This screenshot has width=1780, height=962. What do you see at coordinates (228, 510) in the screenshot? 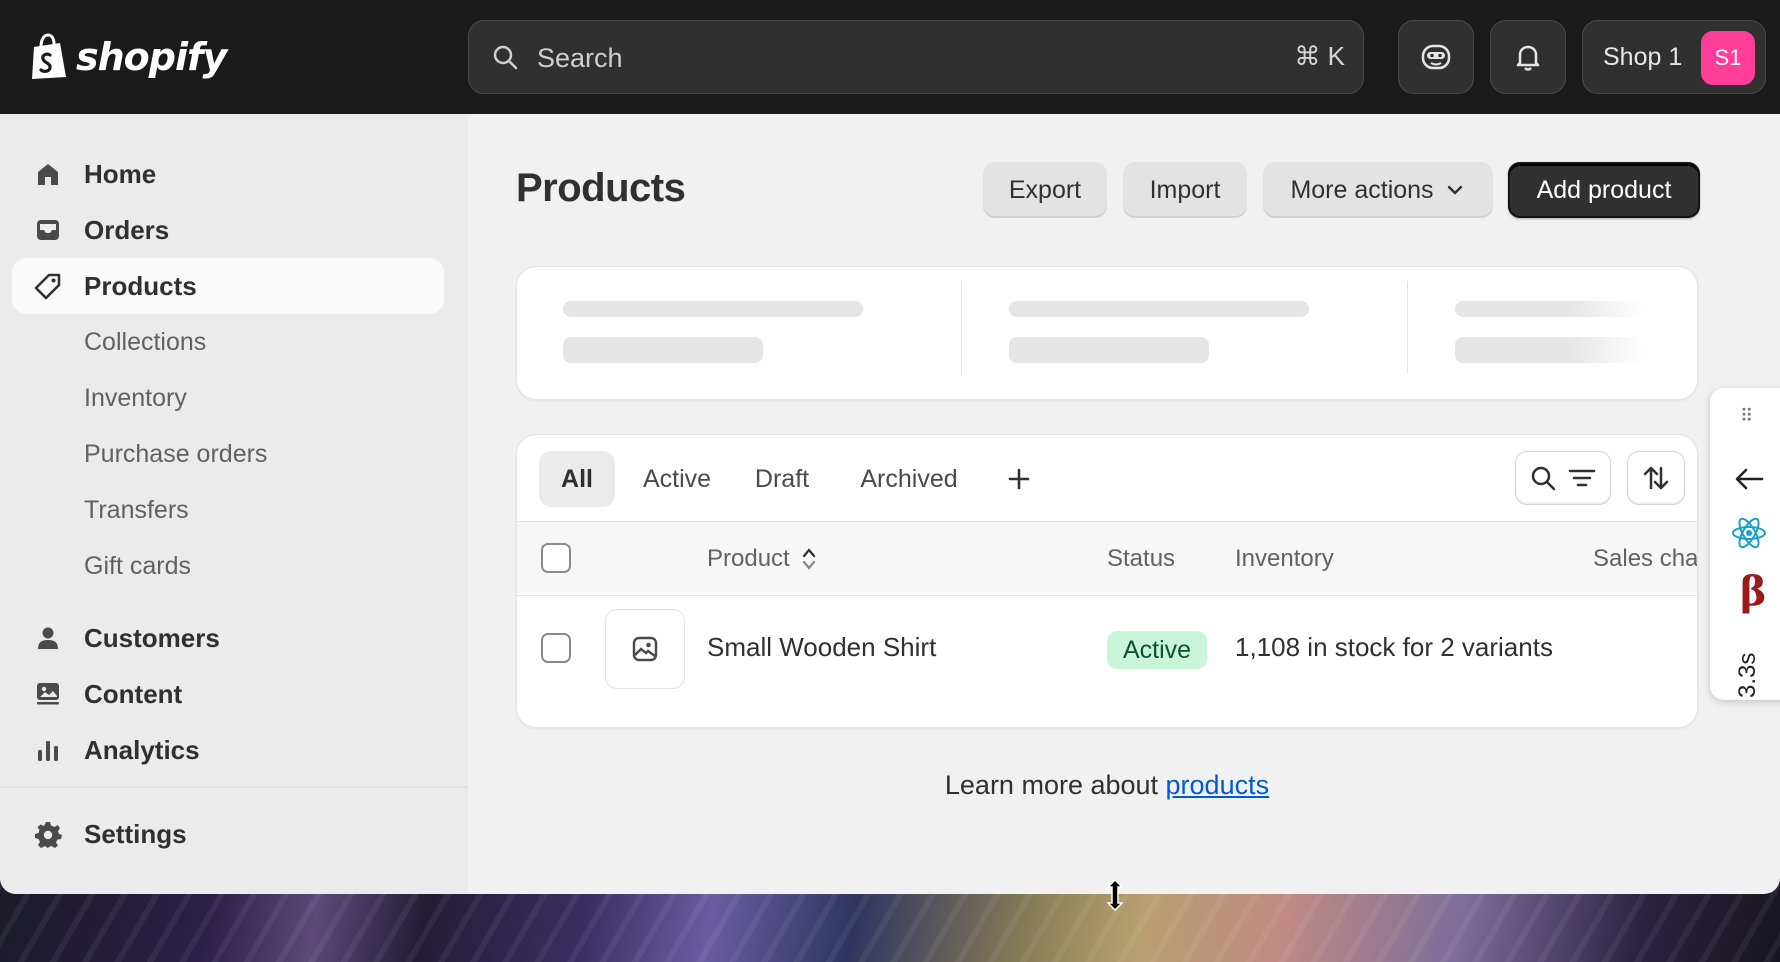
I see `sidebar-item-transfers: Transfers` at bounding box center [228, 510].